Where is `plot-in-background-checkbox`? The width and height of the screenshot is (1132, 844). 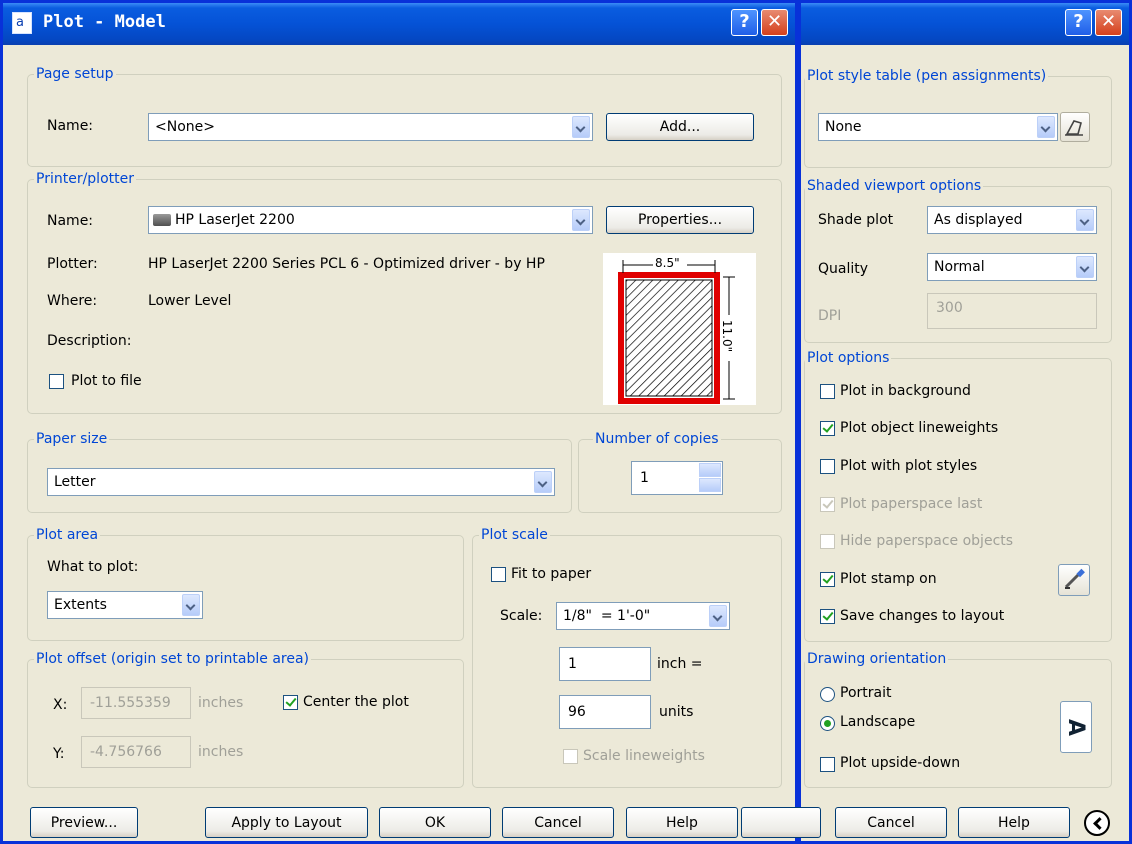 plot-in-background-checkbox is located at coordinates (827, 391).